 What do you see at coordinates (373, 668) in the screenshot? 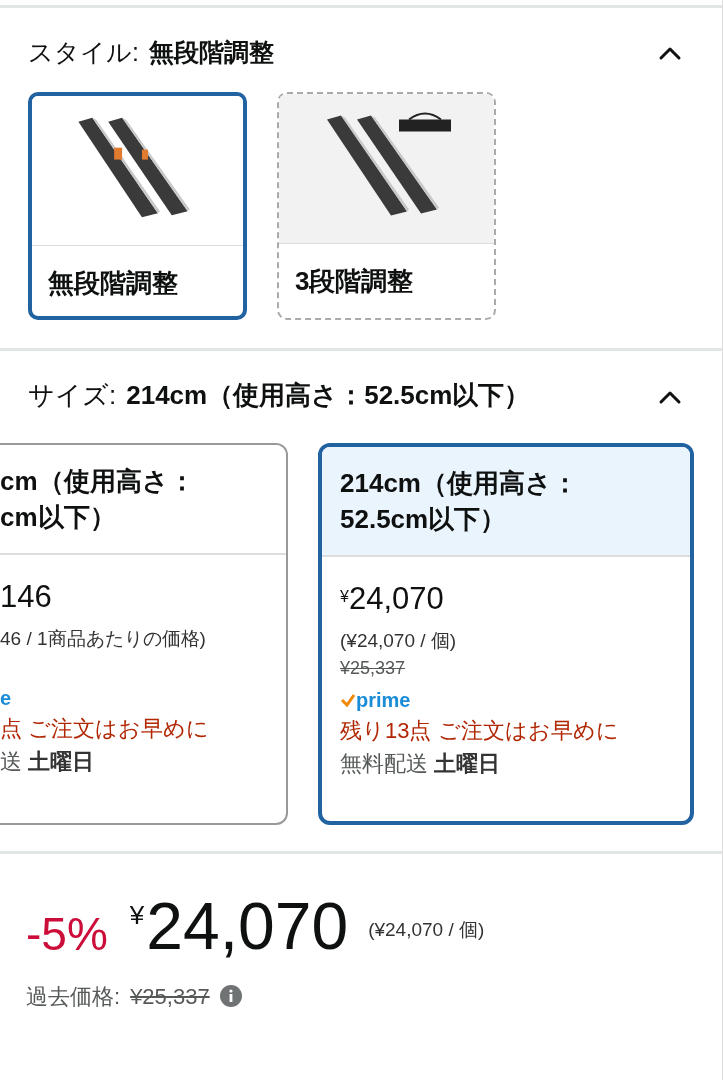
I see `list-price: ¥25,337` at bounding box center [373, 668].